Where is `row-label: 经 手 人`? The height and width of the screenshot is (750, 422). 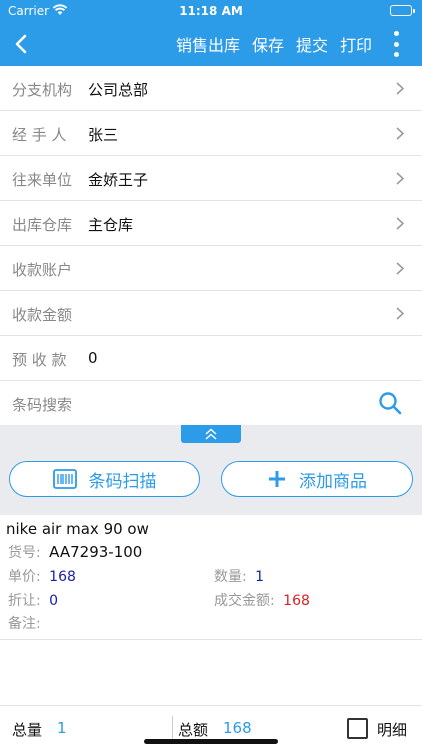
row-label: 经 手 人 is located at coordinates (39, 135).